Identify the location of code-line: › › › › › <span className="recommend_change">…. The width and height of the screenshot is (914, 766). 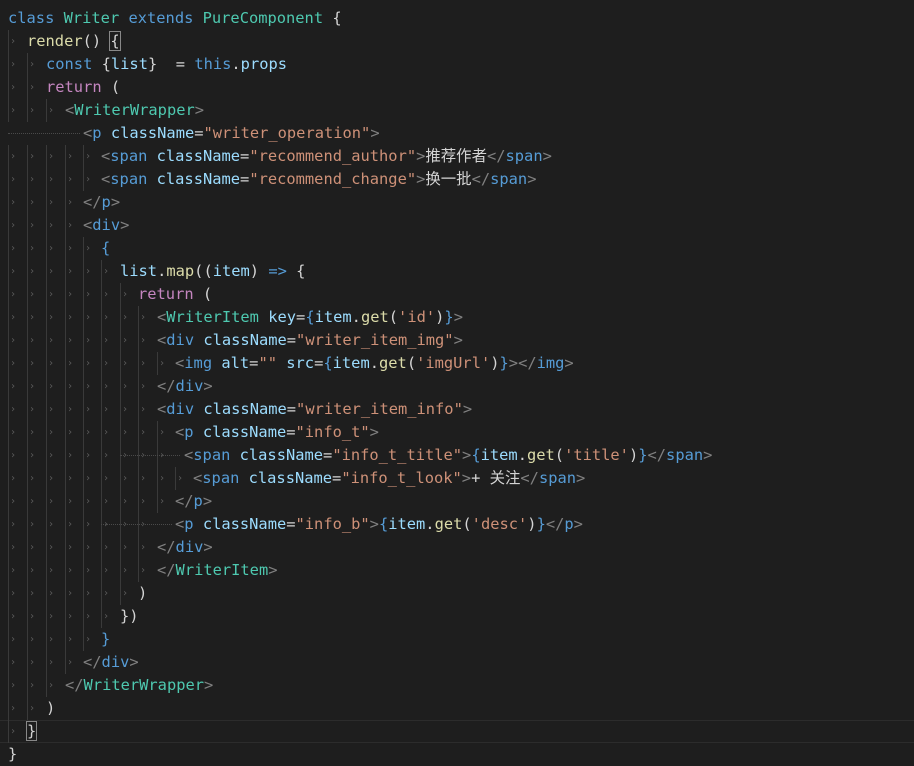
(457, 179).